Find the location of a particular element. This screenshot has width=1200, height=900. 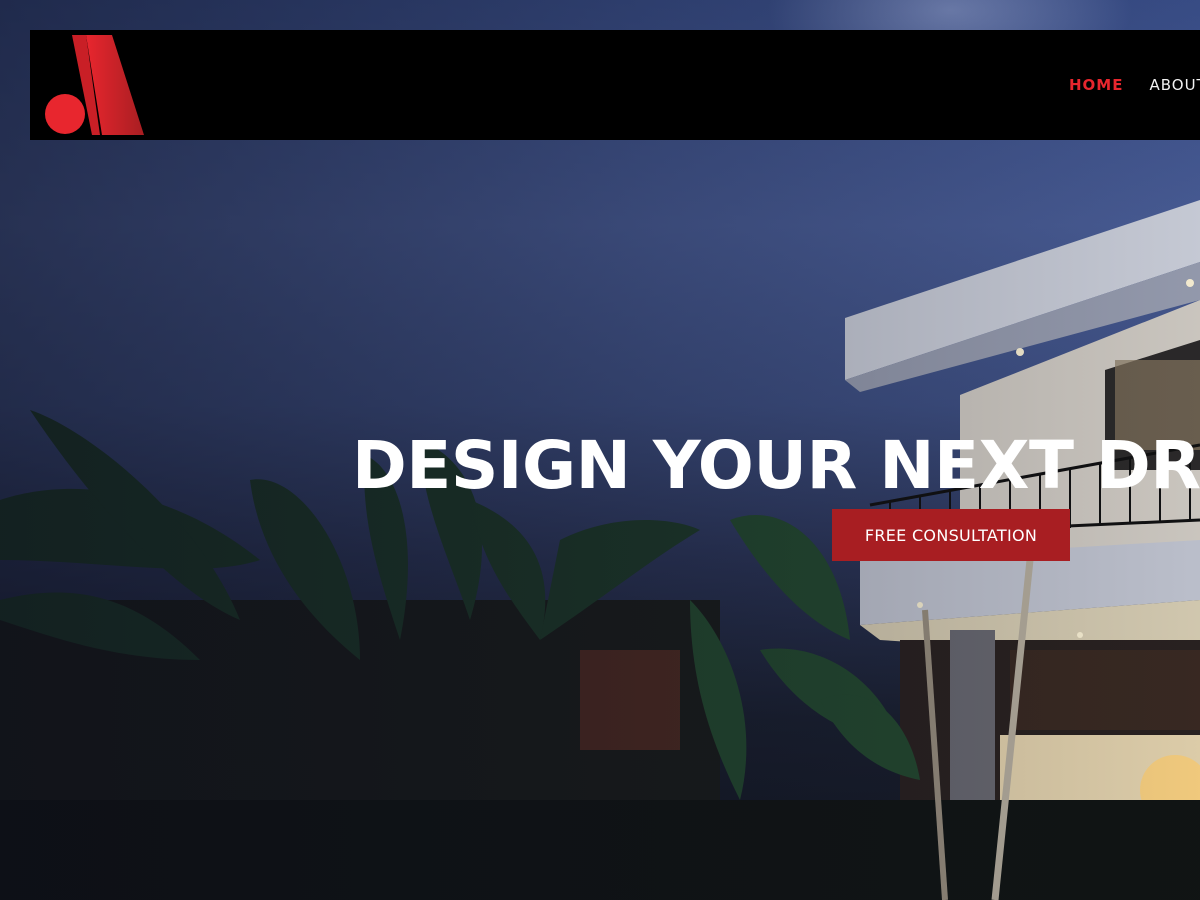

brand-logo-icon is located at coordinates (95, 85).